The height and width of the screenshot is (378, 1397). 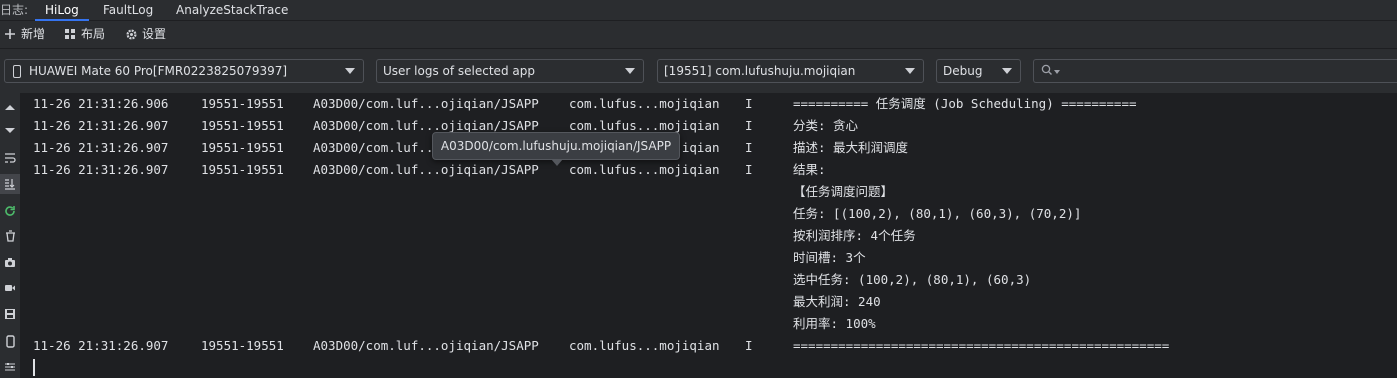 I want to click on log-level-value: Debug, so click(x=963, y=71).